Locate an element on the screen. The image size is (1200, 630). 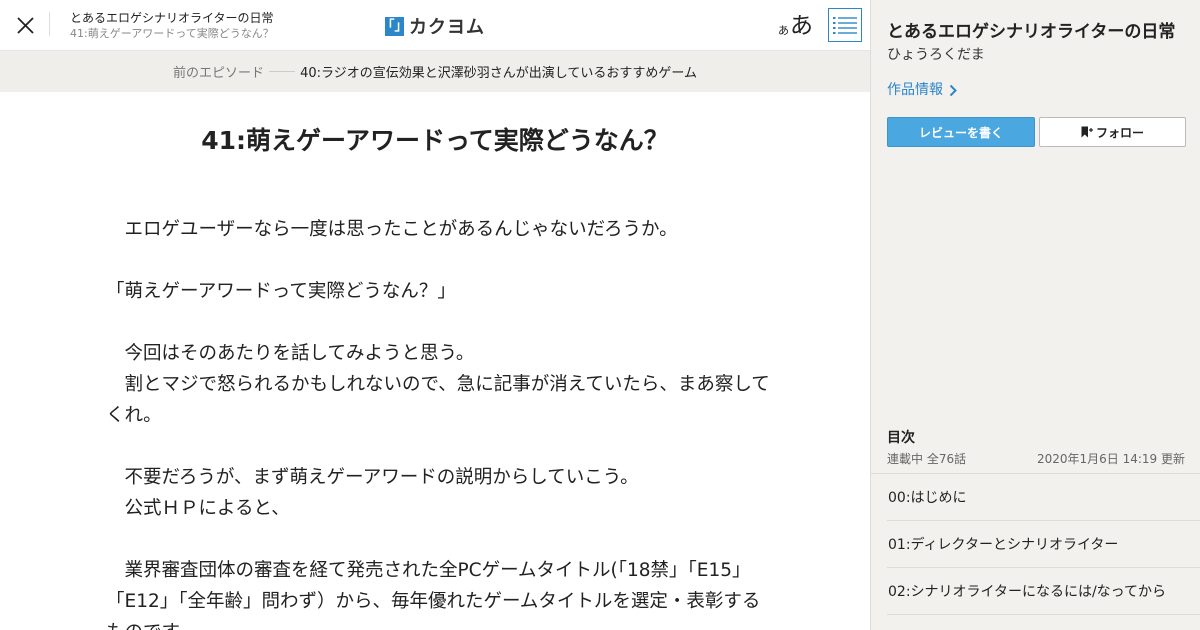
sidebar-author: ひょうろくだま is located at coordinates (936, 55).